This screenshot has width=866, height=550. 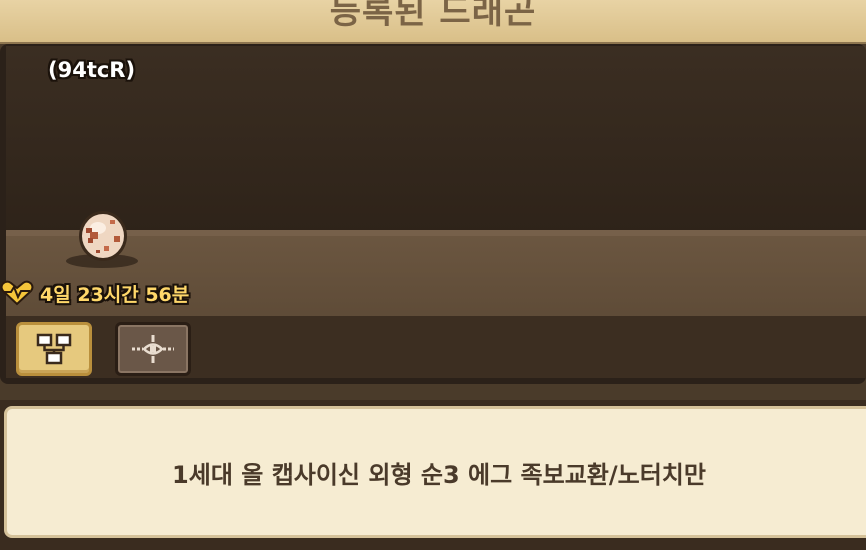 What do you see at coordinates (17, 293) in the screenshot?
I see `heart-icon` at bounding box center [17, 293].